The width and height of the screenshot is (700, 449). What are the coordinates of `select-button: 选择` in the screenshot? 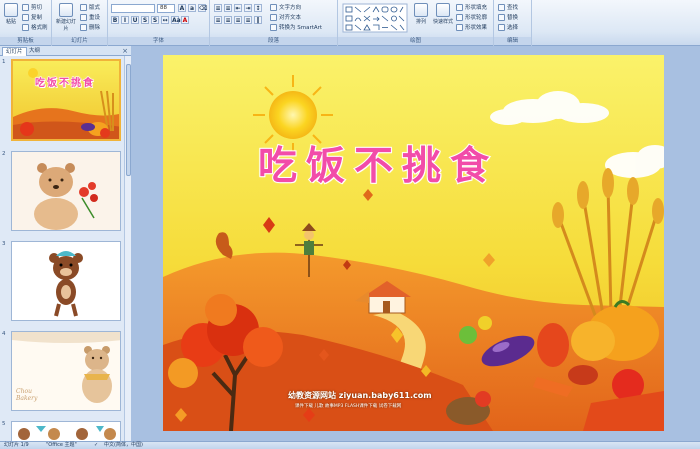 It's located at (508, 27).